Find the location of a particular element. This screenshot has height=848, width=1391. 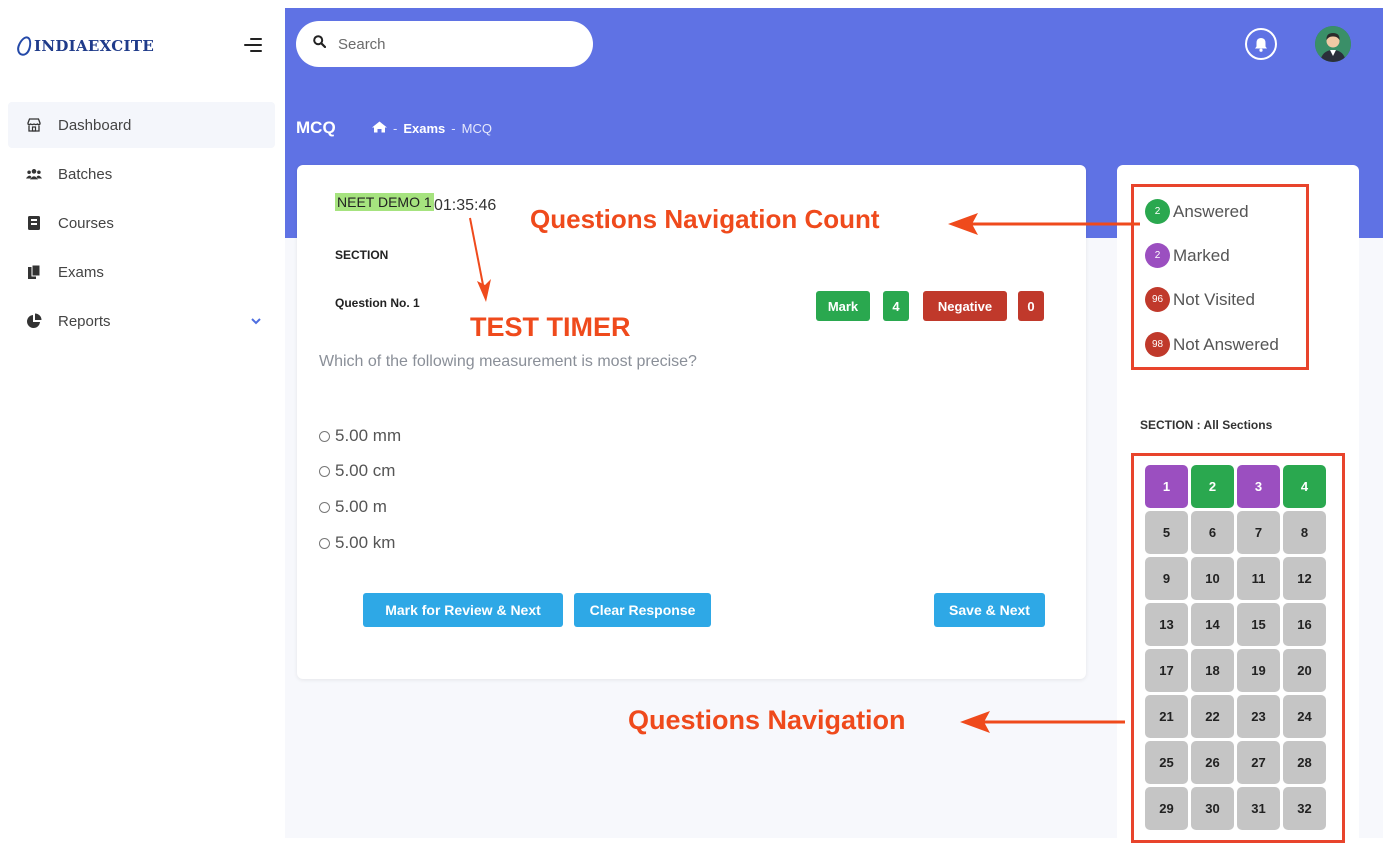

legend-marked: 2 Marked is located at coordinates (1187, 255).